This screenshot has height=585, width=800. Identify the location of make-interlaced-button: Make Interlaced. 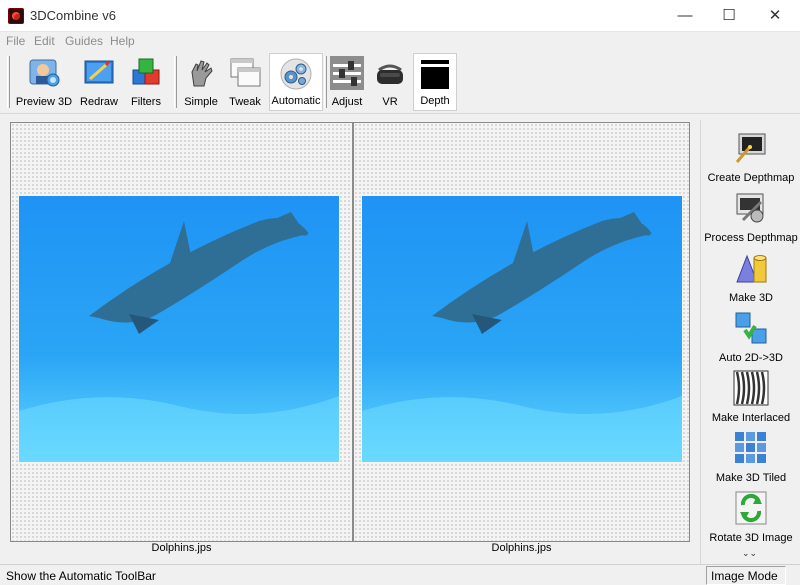
(750, 397).